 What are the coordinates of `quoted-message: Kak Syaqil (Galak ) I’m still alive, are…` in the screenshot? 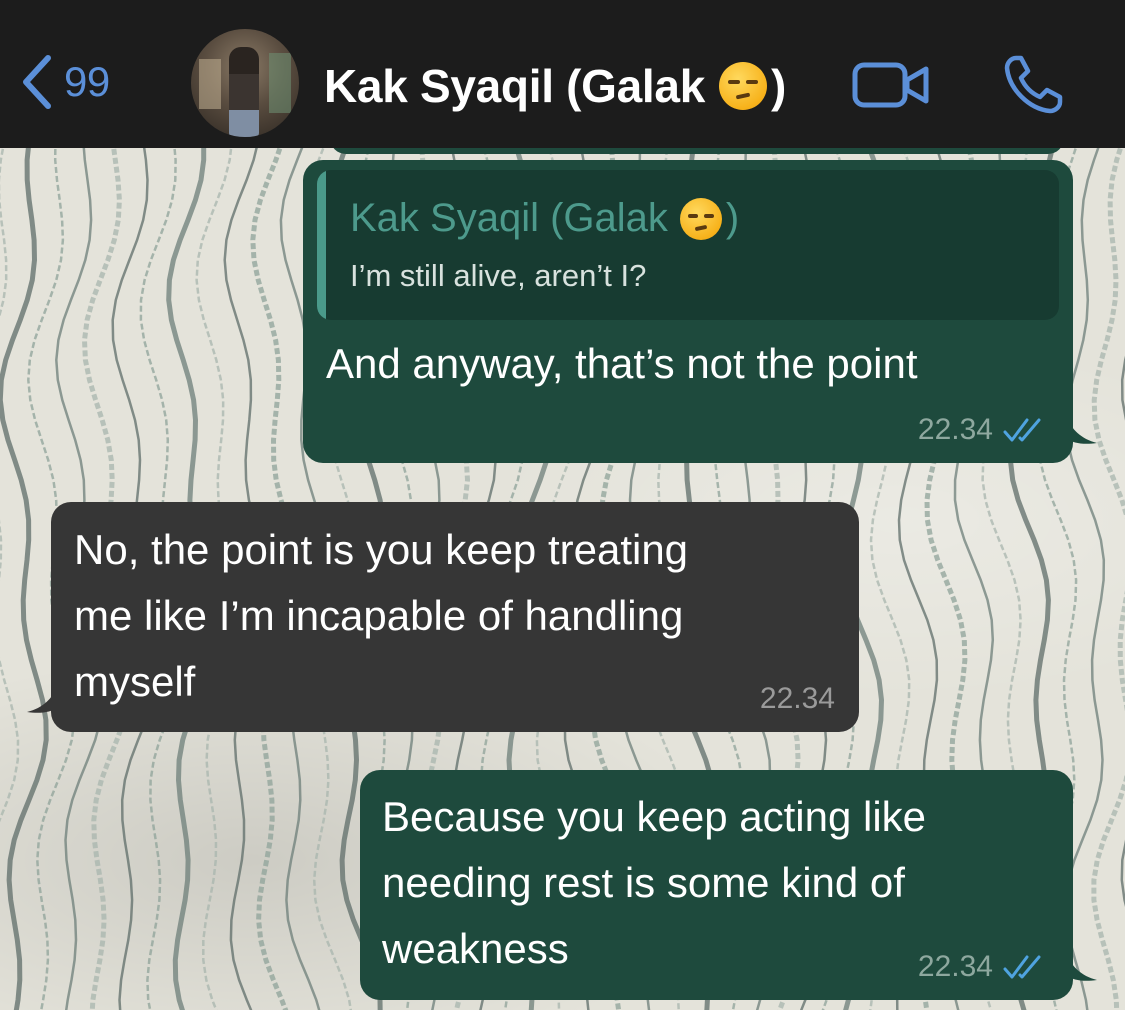 It's located at (688, 245).